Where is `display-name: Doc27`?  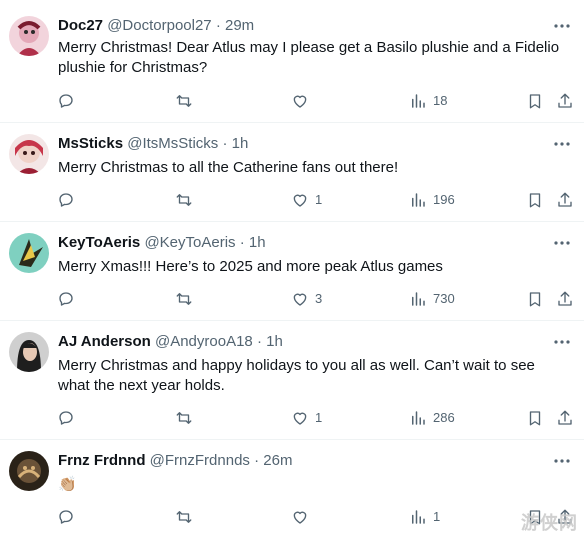 display-name: Doc27 is located at coordinates (80, 25).